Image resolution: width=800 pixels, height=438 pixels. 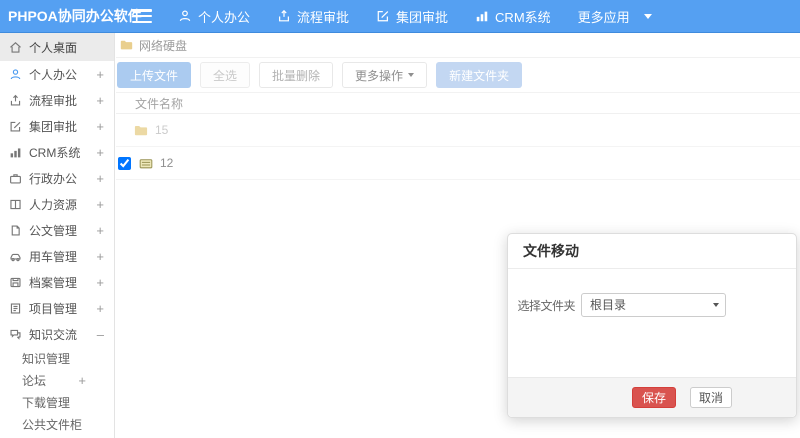 I want to click on batch-delete-button: 批量删除, so click(x=296, y=75).